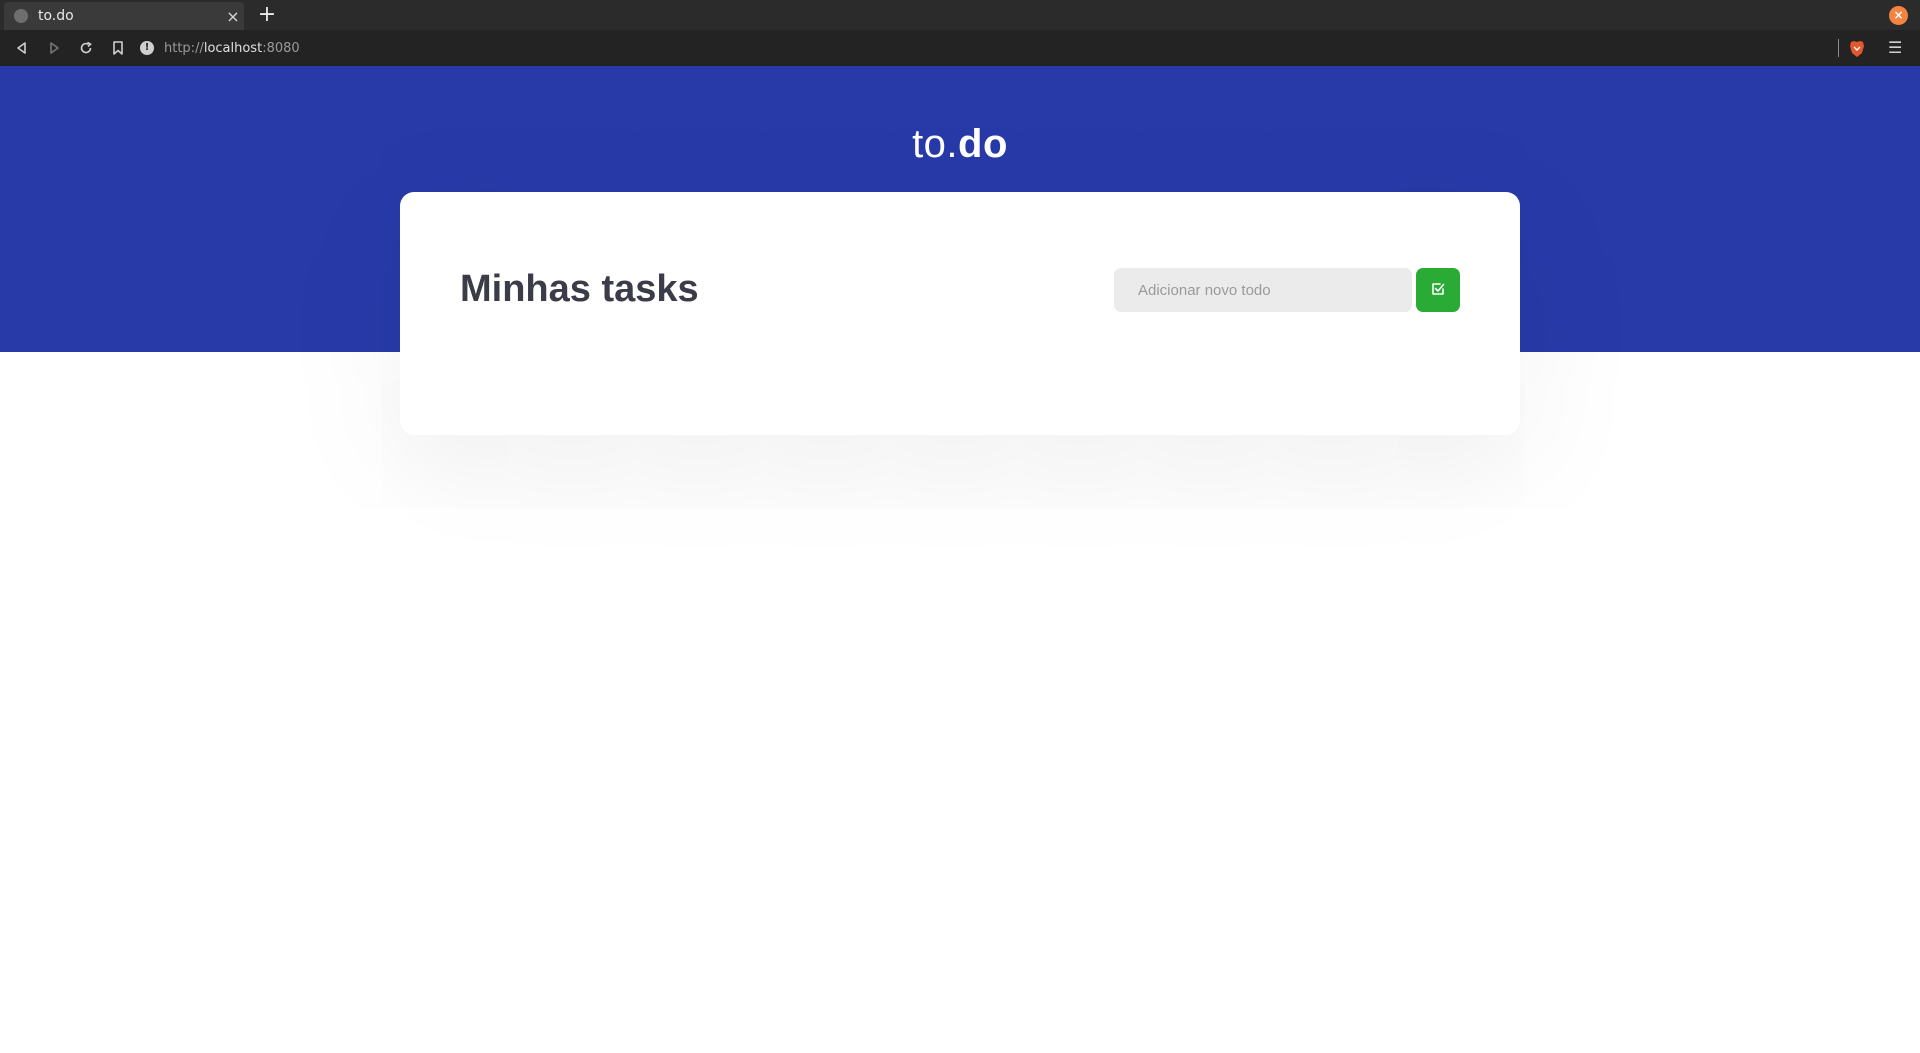 This screenshot has height=1053, width=1920. What do you see at coordinates (1263, 290) in the screenshot?
I see `new-todo-input` at bounding box center [1263, 290].